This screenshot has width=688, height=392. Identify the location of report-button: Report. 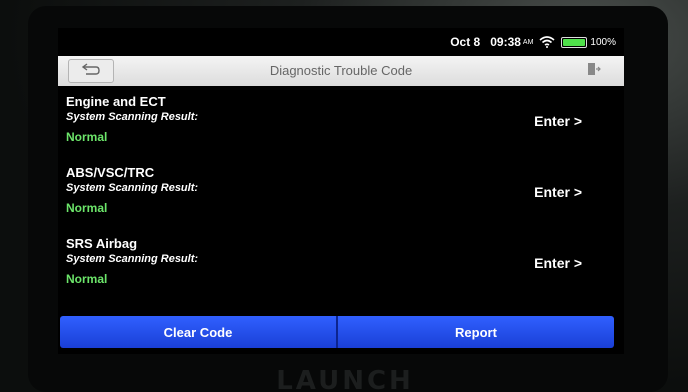
(476, 332).